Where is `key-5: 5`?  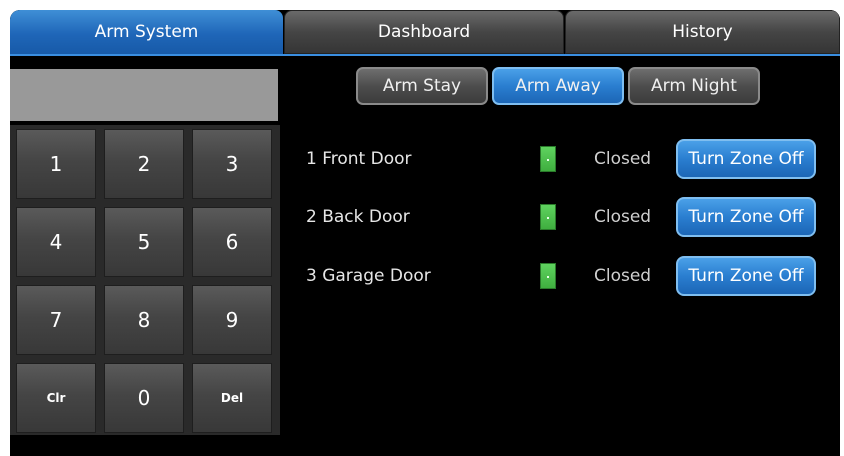 key-5: 5 is located at coordinates (144, 242).